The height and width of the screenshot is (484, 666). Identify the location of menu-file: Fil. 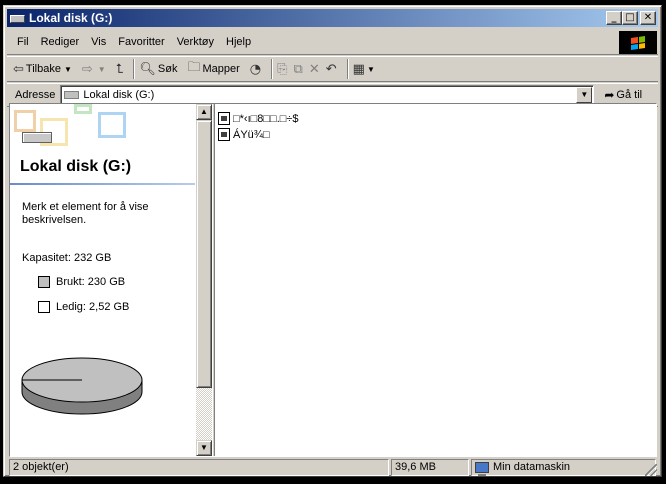
(23, 42).